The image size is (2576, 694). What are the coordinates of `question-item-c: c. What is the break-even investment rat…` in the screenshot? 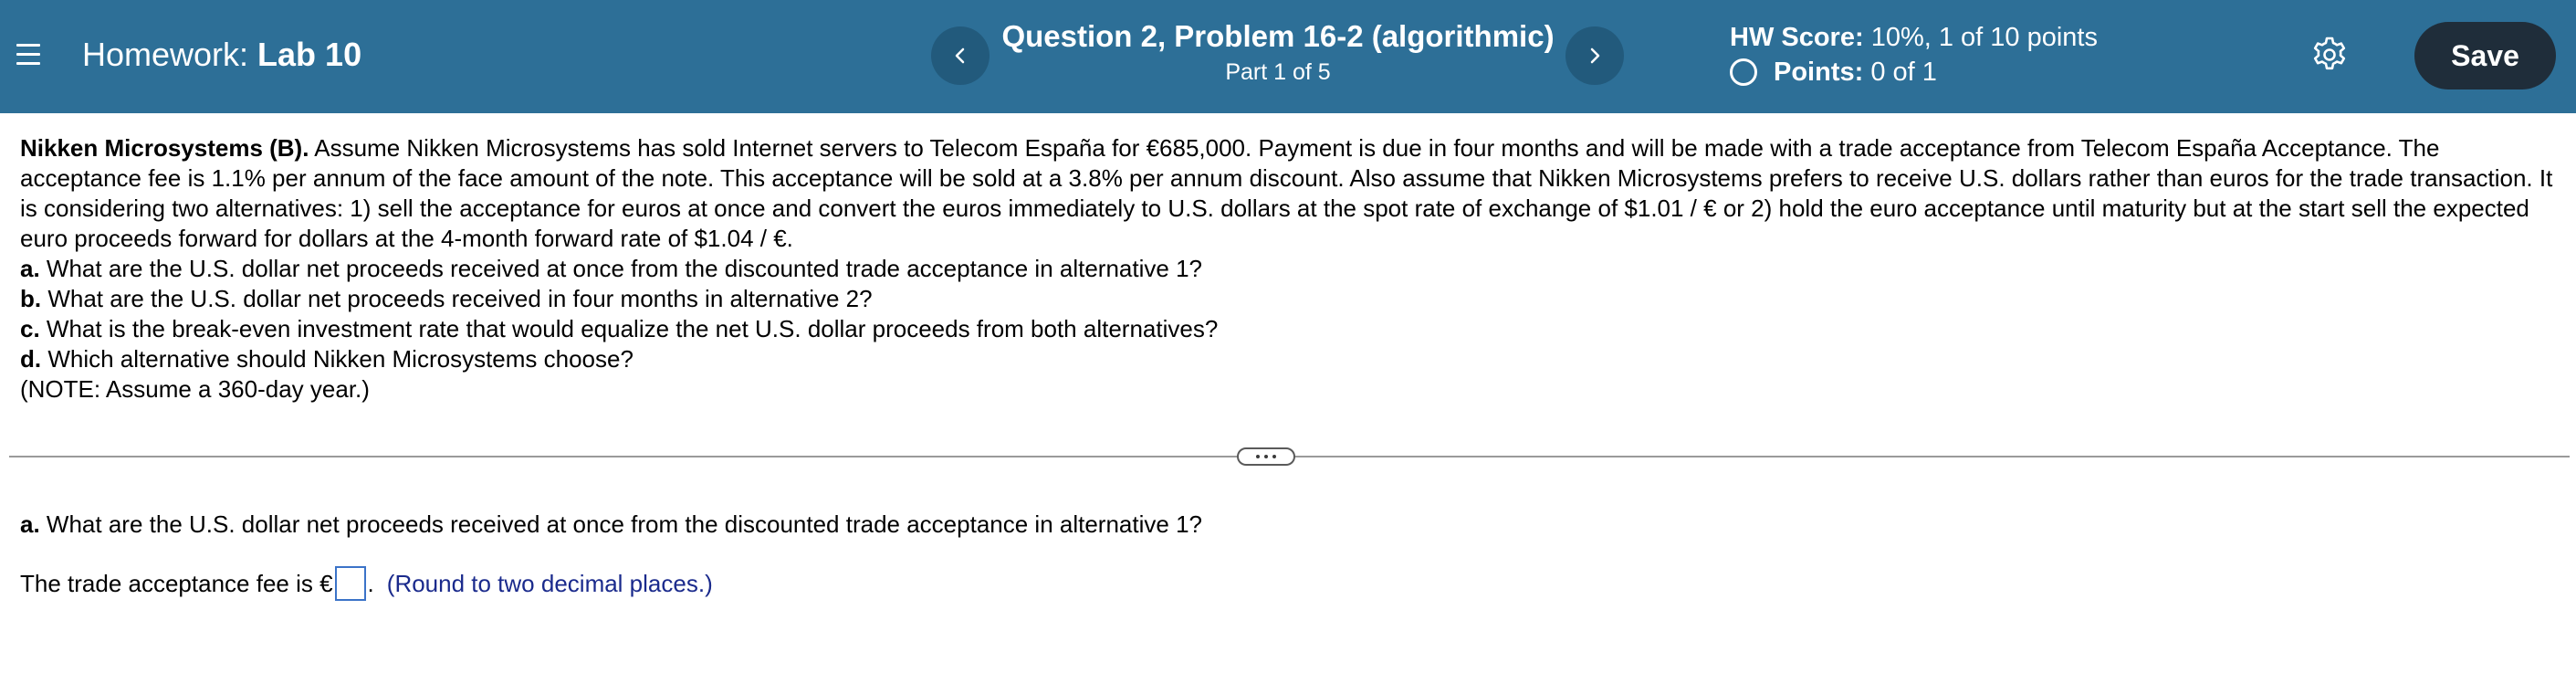 It's located at (619, 328).